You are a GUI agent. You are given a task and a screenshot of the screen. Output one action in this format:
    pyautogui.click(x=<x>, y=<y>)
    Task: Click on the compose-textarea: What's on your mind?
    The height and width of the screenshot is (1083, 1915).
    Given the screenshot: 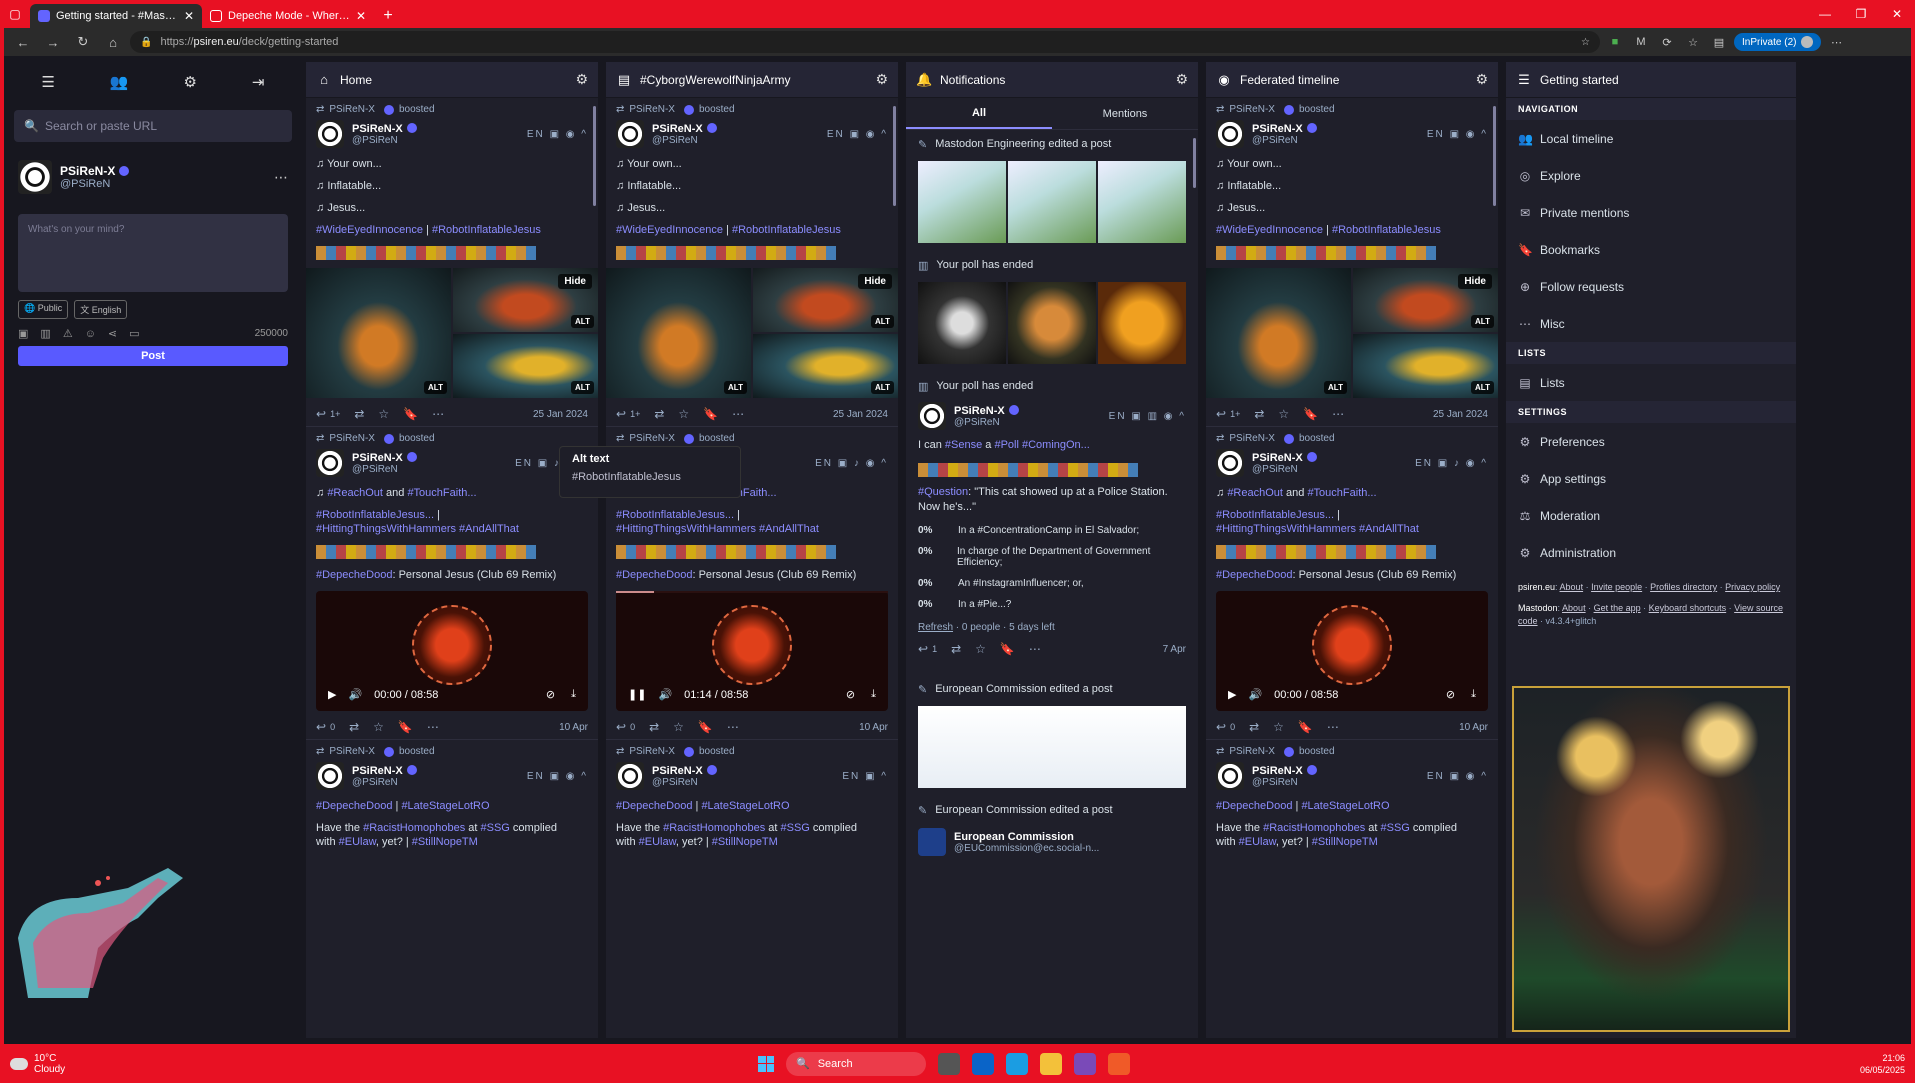 What is the action you would take?
    pyautogui.click(x=153, y=253)
    